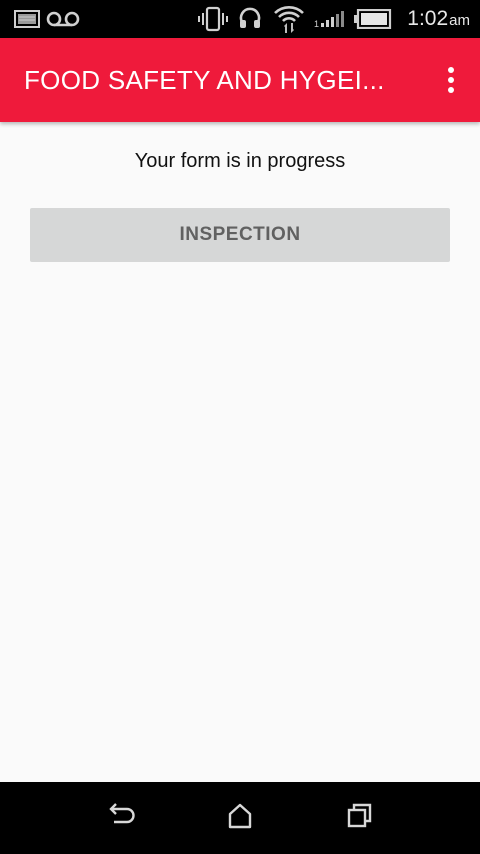 This screenshot has height=854, width=480. I want to click on clock-time: 1:02, so click(428, 18).